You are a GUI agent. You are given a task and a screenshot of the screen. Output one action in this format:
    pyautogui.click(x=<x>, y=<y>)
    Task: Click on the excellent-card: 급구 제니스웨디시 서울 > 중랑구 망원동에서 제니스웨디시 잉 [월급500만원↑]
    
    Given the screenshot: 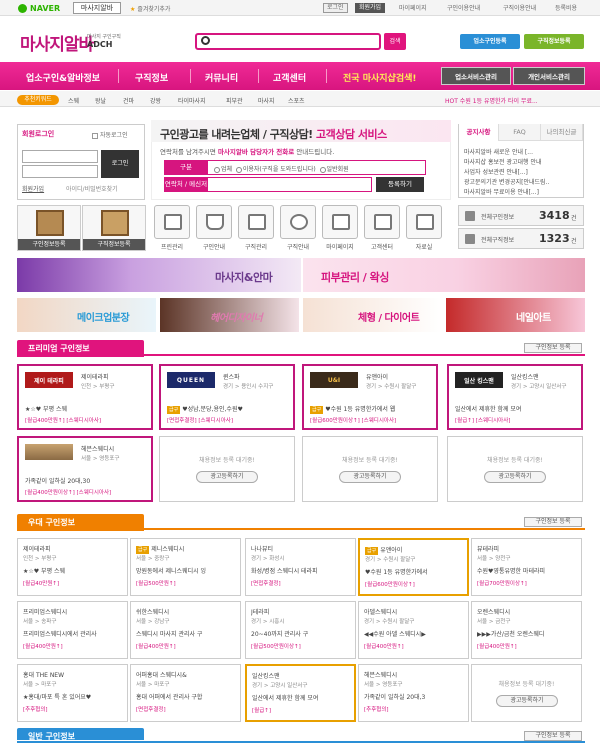 What is the action you would take?
    pyautogui.click(x=185, y=567)
    